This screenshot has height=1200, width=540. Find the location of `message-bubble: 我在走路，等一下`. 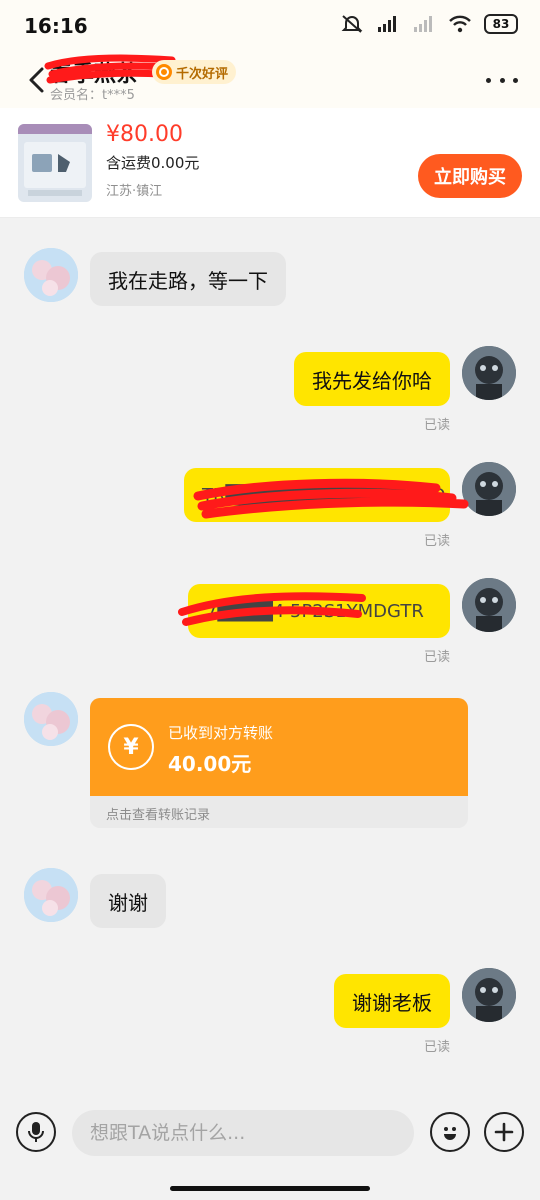

message-bubble: 我在走路，等一下 is located at coordinates (188, 279).